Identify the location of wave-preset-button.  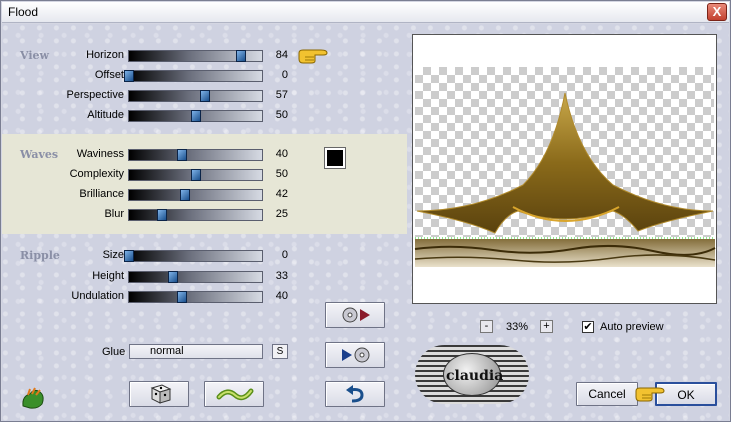
(234, 394).